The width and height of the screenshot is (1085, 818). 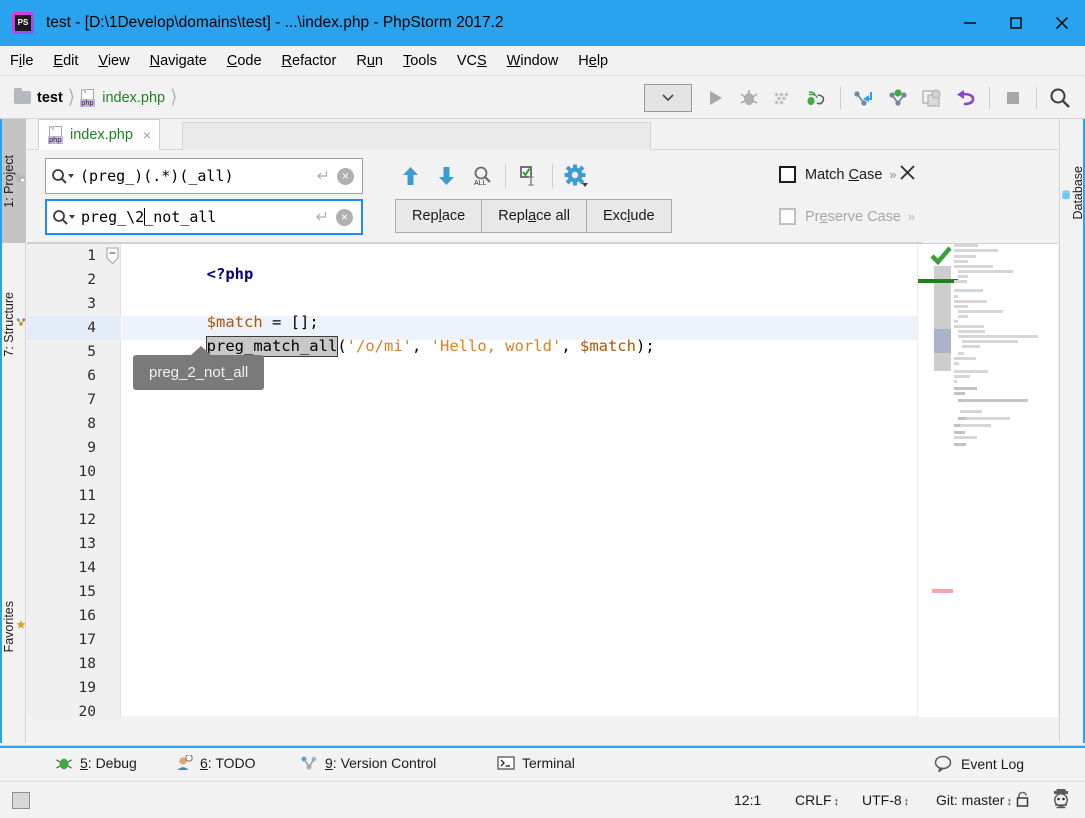 I want to click on debug-icon, so click(x=749, y=98).